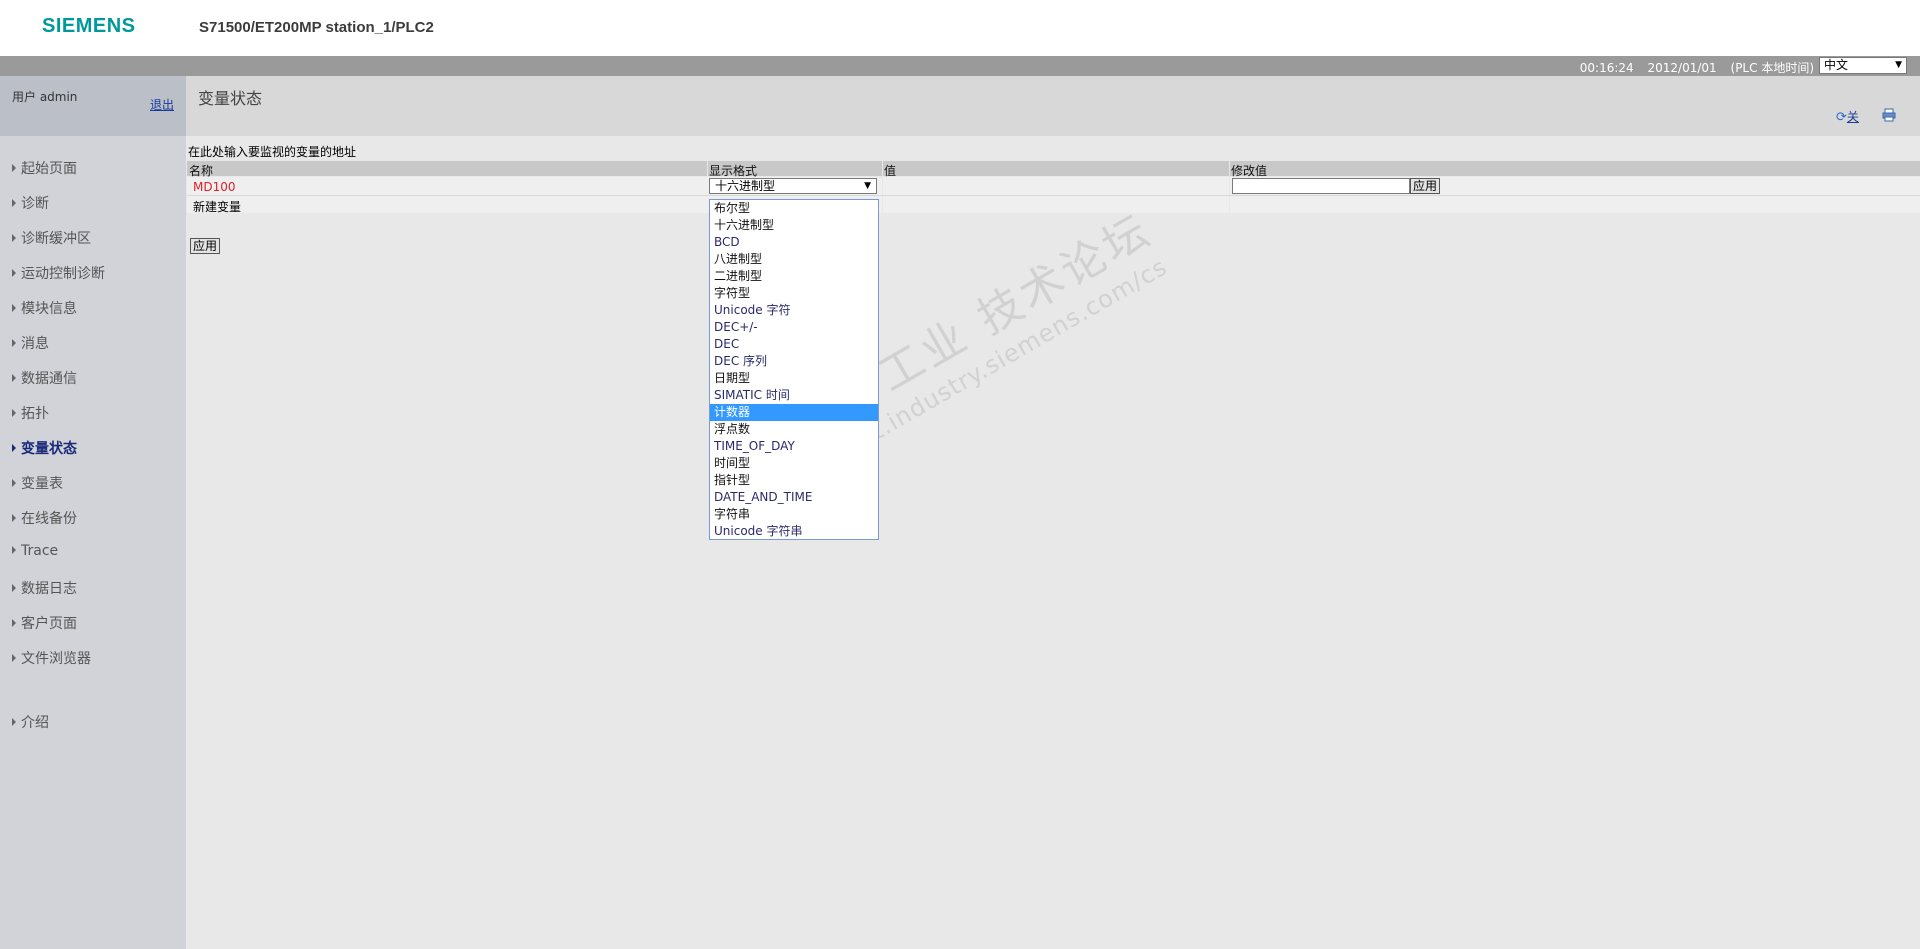  What do you see at coordinates (316, 27) in the screenshot?
I see `station-title: S71500/ET200MP station_1/PLC2` at bounding box center [316, 27].